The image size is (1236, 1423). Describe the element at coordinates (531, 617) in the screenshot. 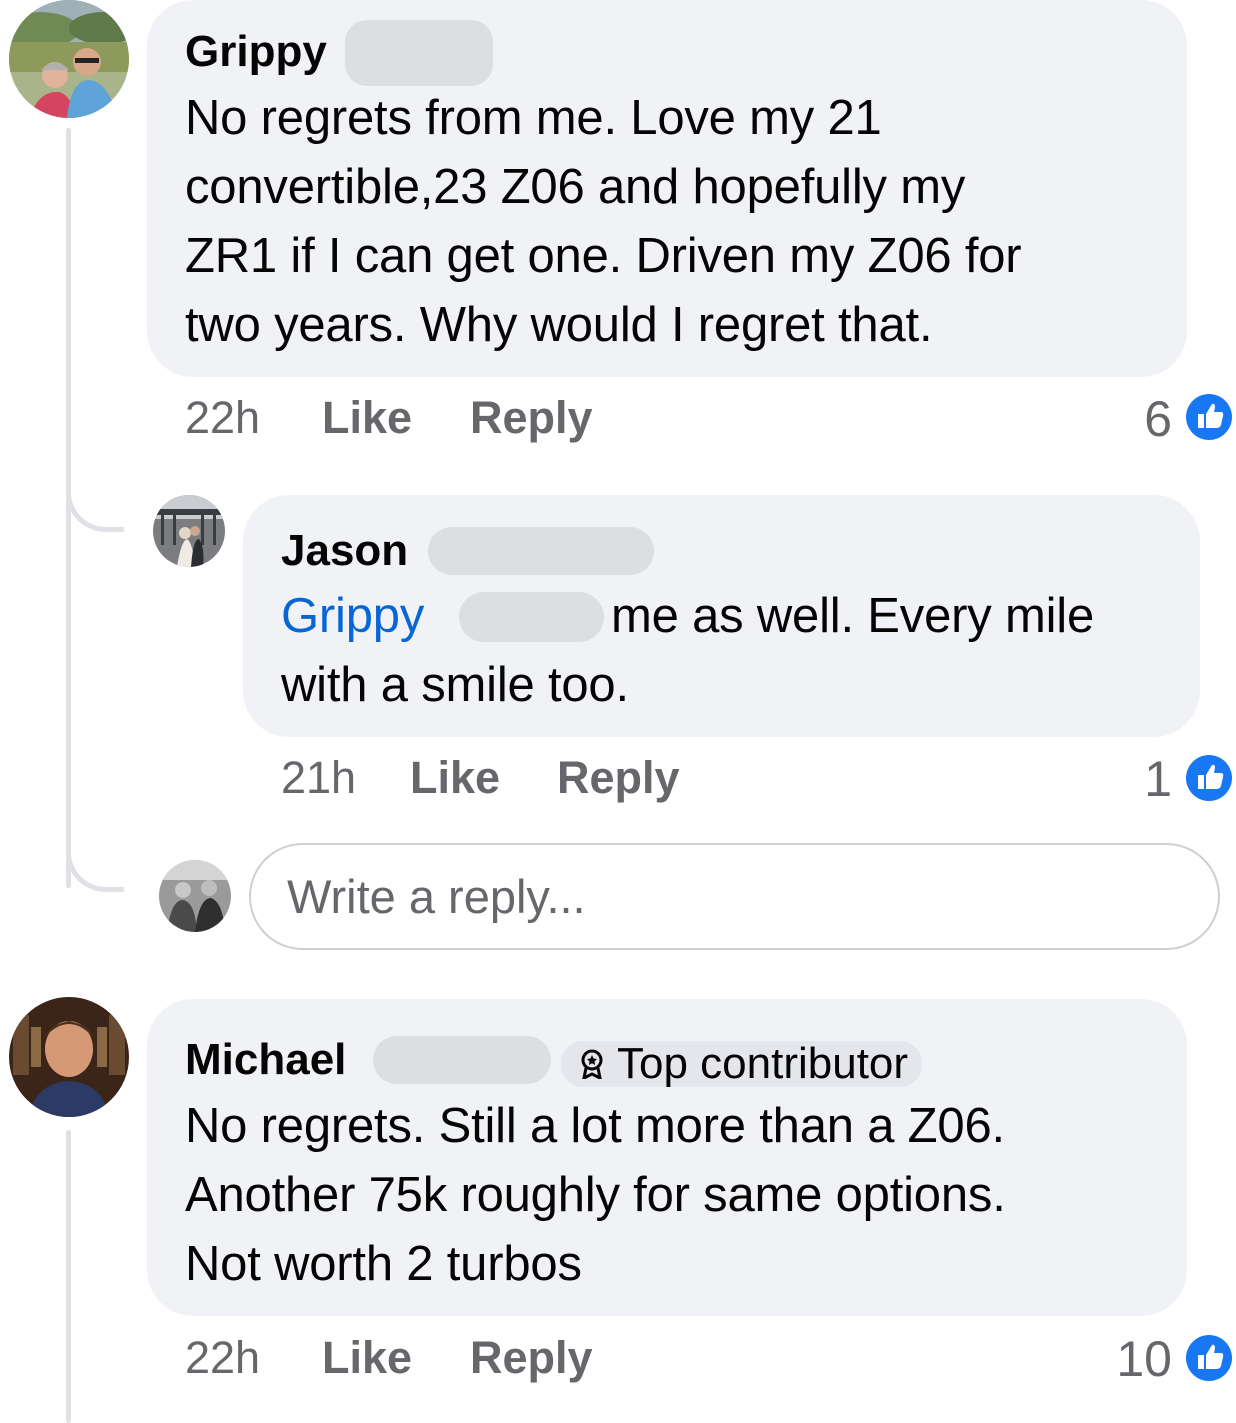

I see `redacted-mention-surname` at that location.